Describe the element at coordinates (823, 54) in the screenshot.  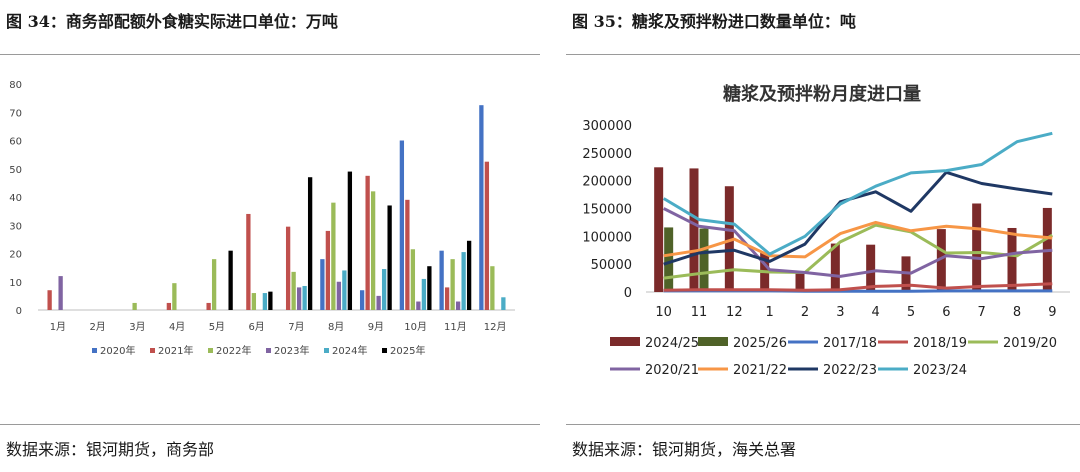
I see `right-top-rule` at that location.